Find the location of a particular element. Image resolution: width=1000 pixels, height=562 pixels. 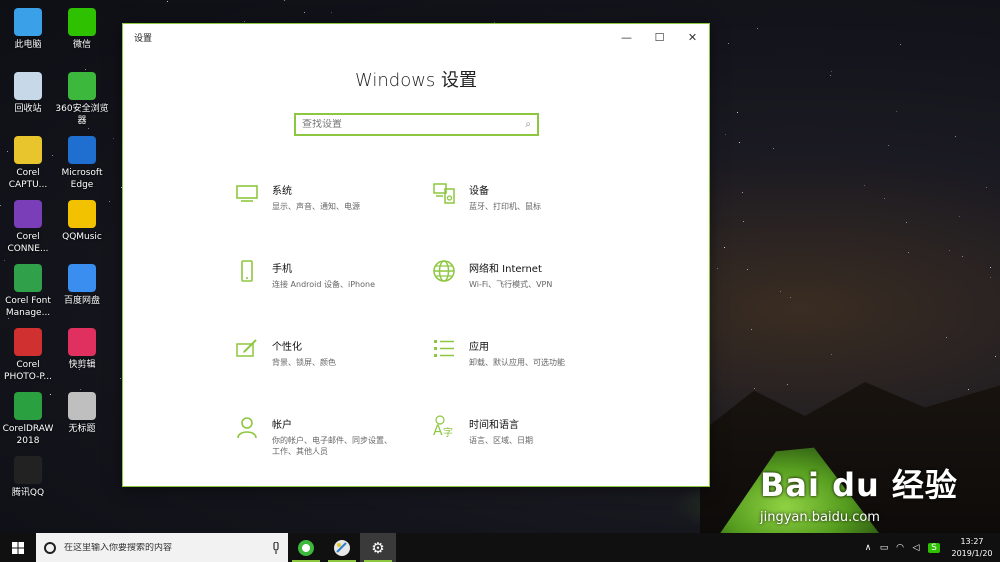

desktop-icon: Microsoft Edge is located at coordinates (82, 163).